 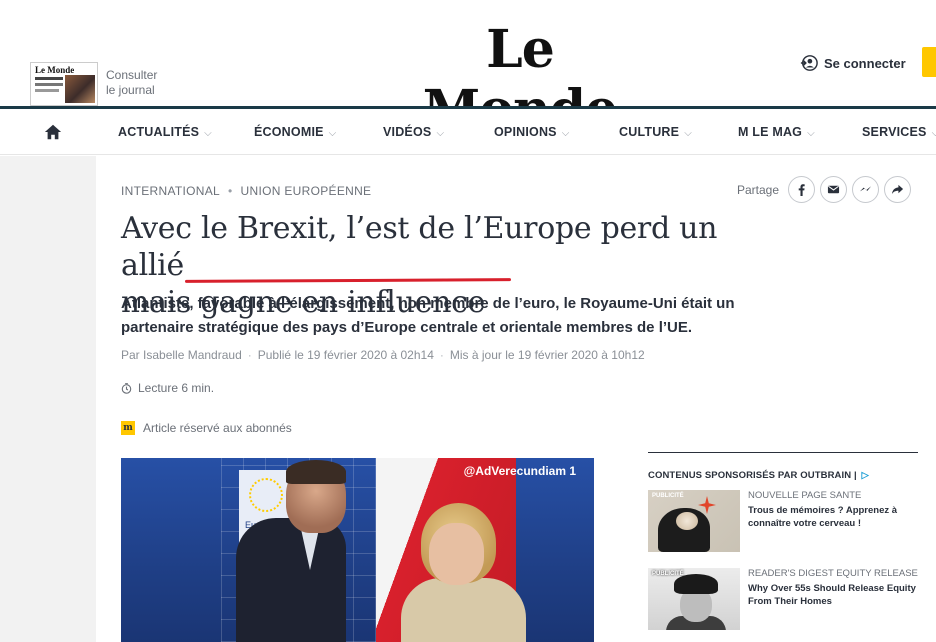 What do you see at coordinates (217, 428) in the screenshot?
I see `subscriber-note-label: Article réservé aux abonnés` at bounding box center [217, 428].